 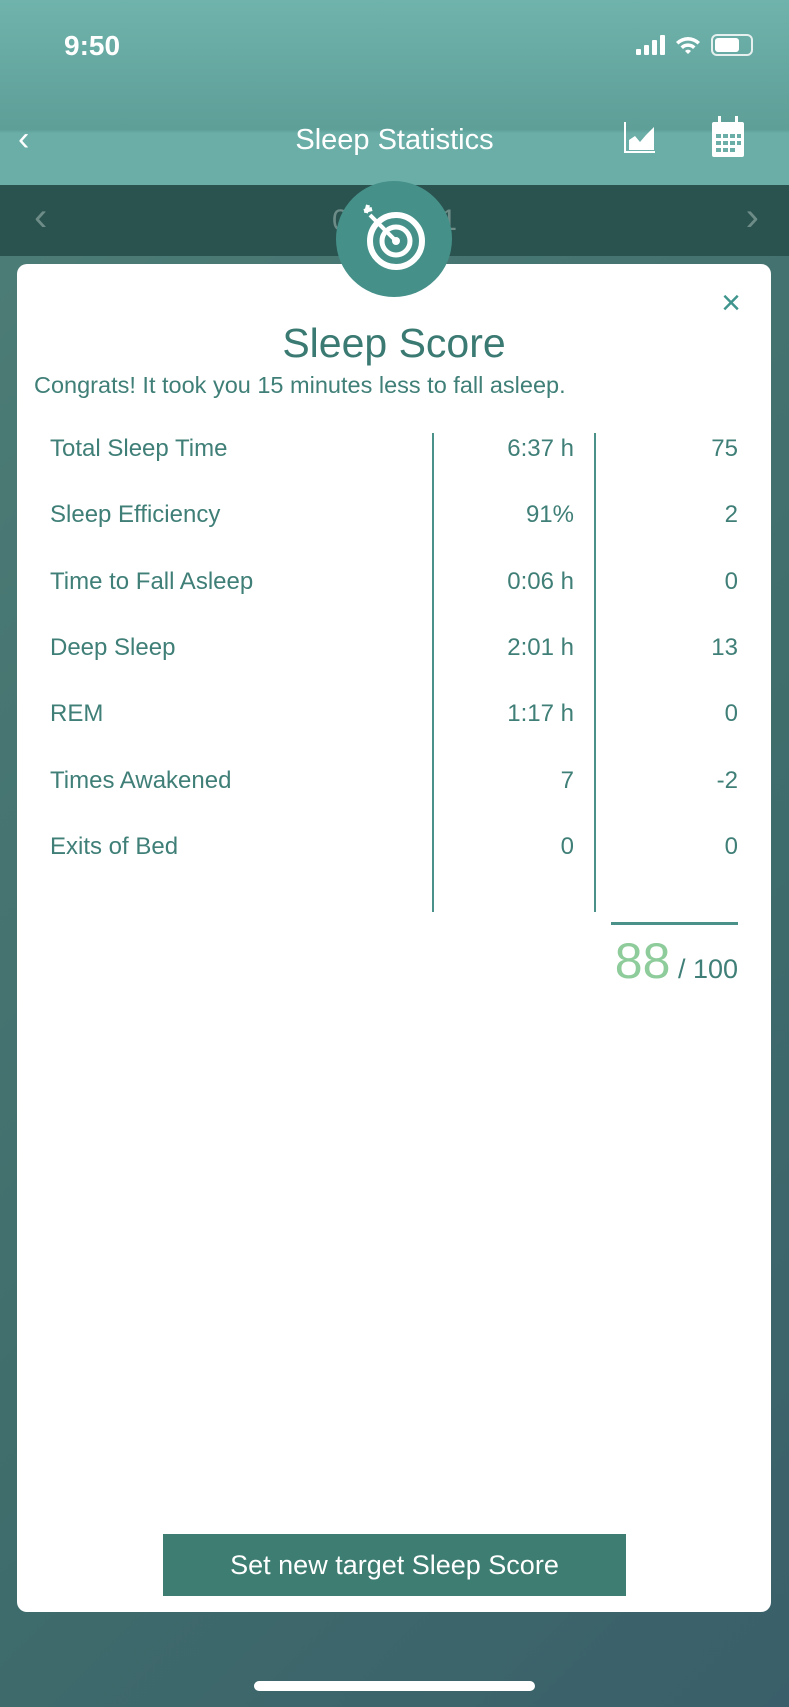 I want to click on row-label: Time to Fall Asleep, so click(x=152, y=581).